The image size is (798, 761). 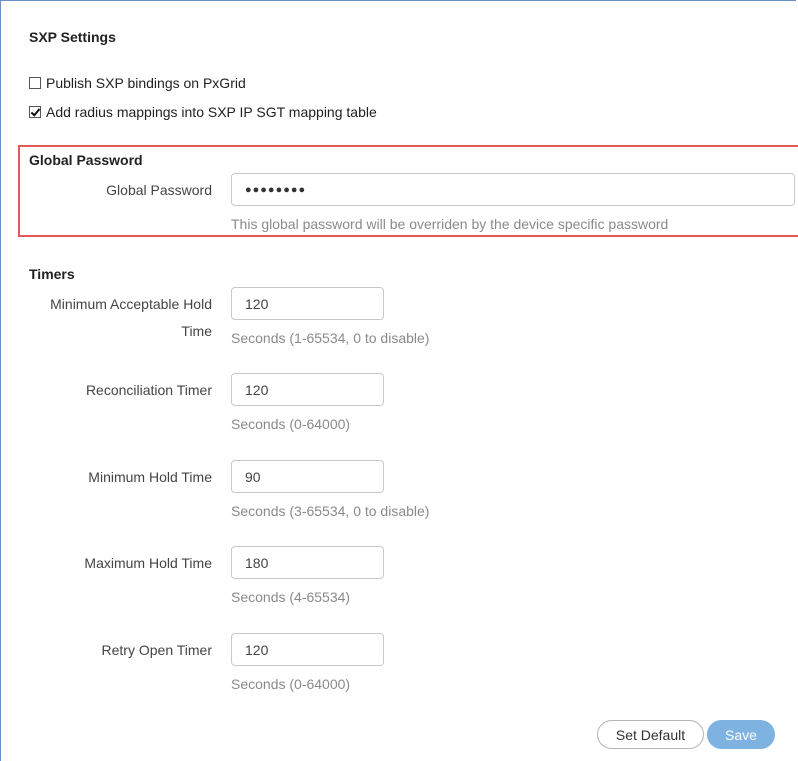 What do you see at coordinates (131, 304) in the screenshot?
I see `min-acceptable-hold-label-line1: Minimum Acceptable Hold` at bounding box center [131, 304].